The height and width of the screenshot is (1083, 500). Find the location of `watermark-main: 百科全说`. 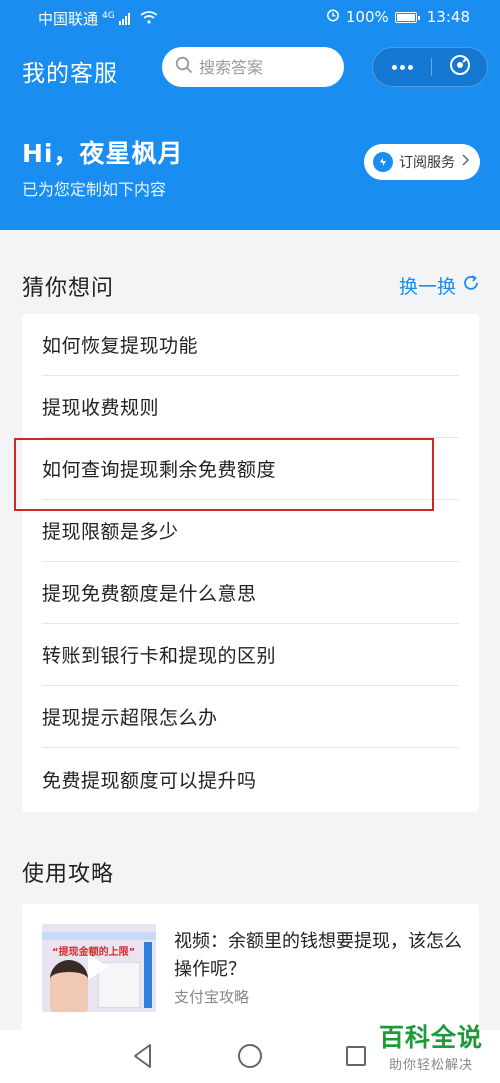

watermark-main: 百科全说 is located at coordinates (430, 1037).